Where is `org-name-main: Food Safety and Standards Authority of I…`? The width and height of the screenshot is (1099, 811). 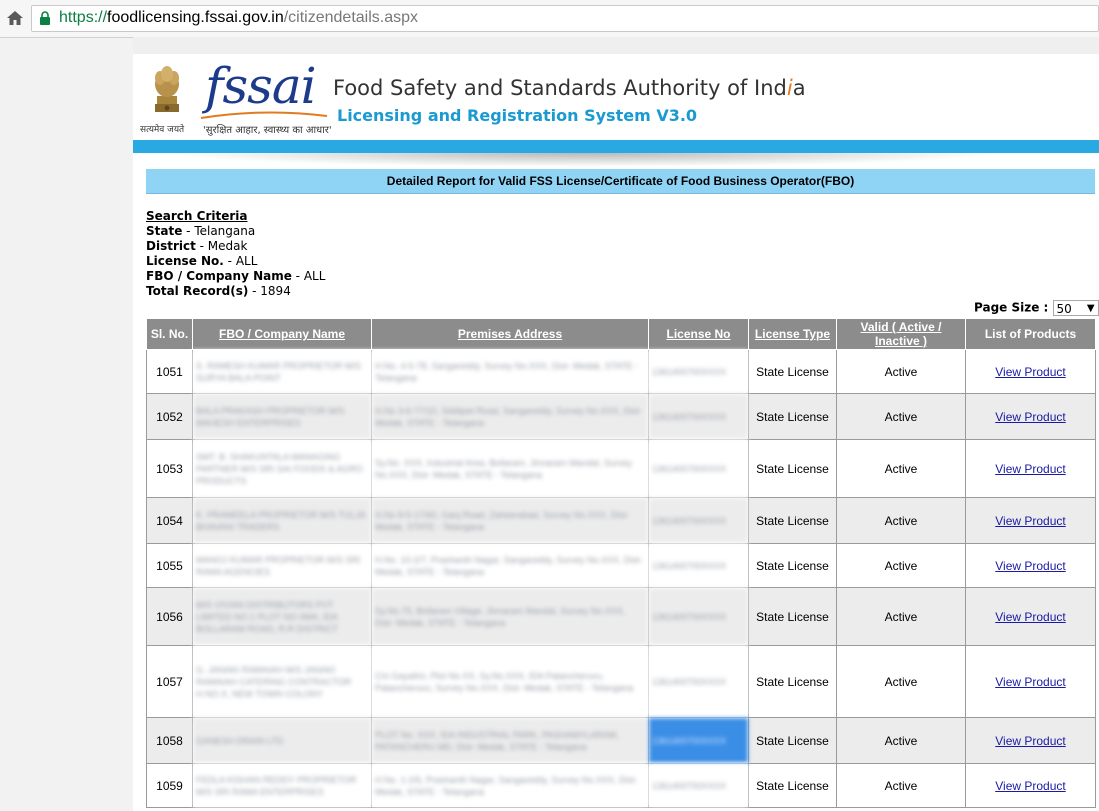 org-name-main: Food Safety and Standards Authority of I… is located at coordinates (560, 88).